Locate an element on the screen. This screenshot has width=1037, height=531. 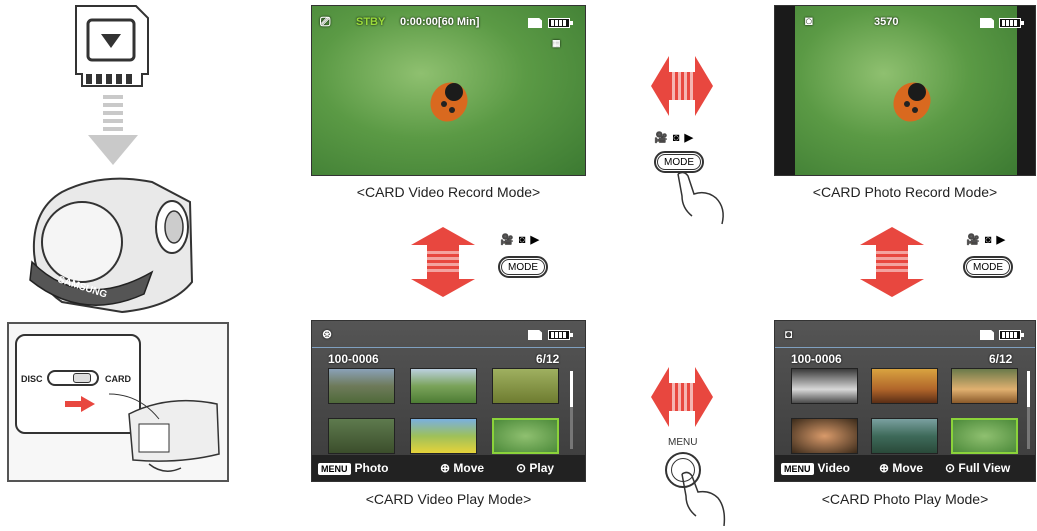
sd-card-illustration is located at coordinates (111, 48).